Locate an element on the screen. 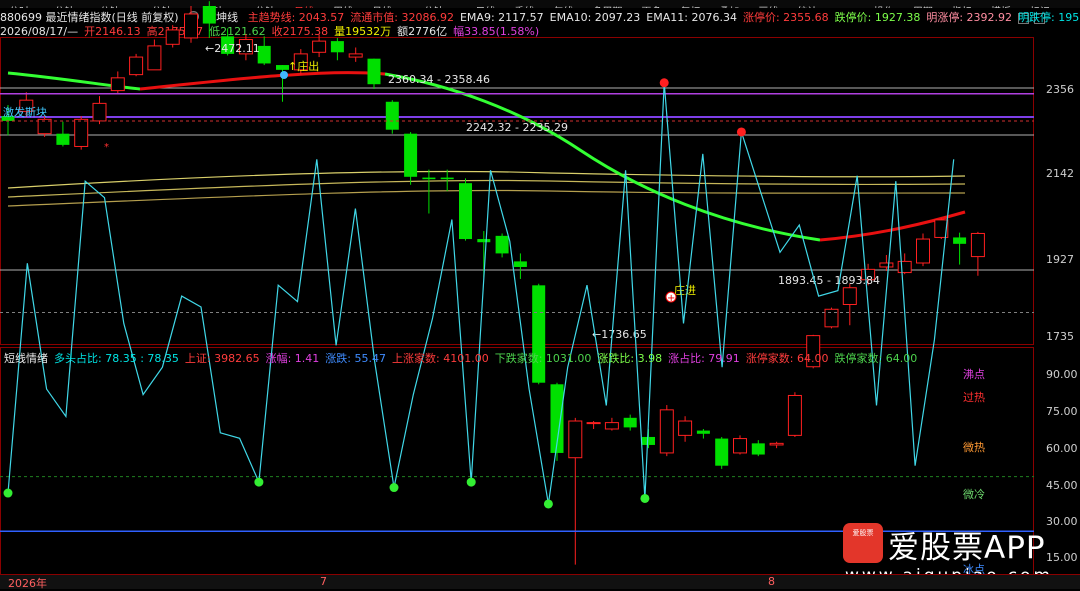 This screenshot has height=591, width=1080. zone-label-cool: 微冷 is located at coordinates (974, 494).